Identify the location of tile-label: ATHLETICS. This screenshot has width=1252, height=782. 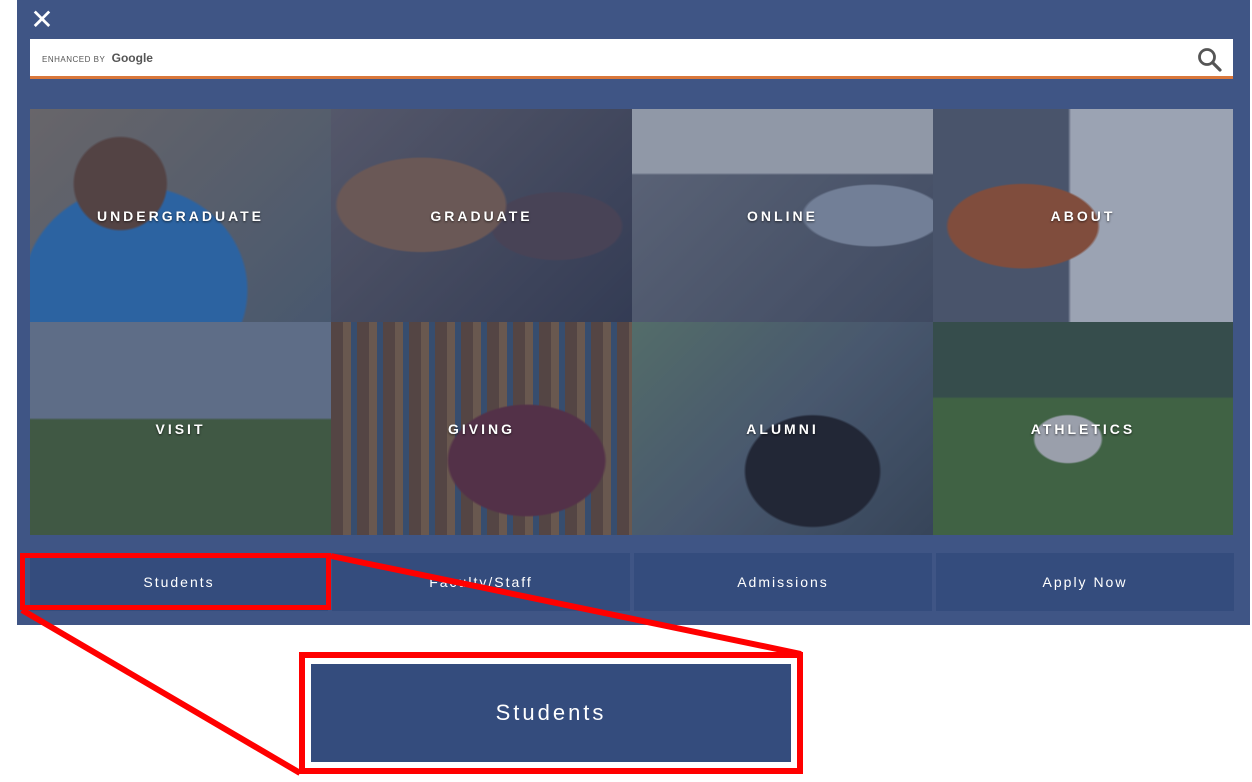
(1083, 428).